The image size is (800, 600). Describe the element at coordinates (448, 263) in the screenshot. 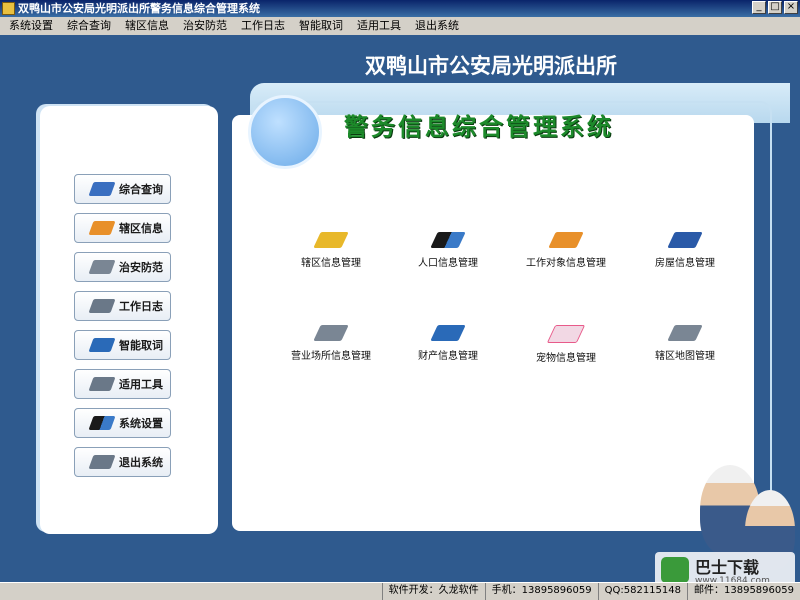

I see `tile-label: 人口信息管理` at that location.